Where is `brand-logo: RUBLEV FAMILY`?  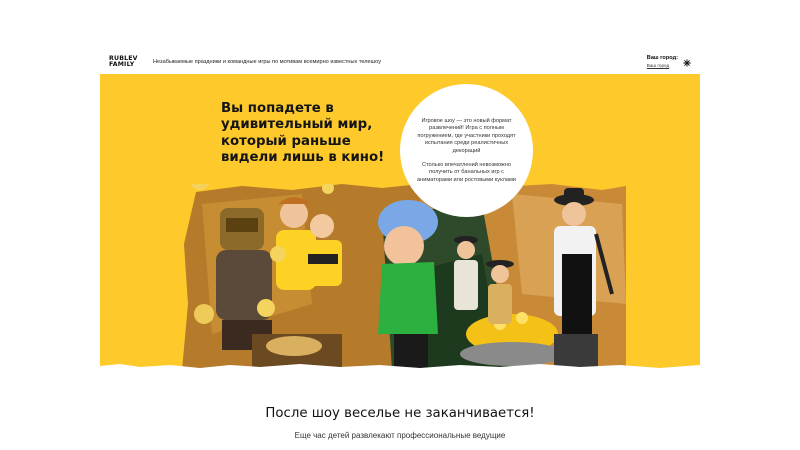
brand-logo: RUBLEV FAMILY is located at coordinates (123, 61).